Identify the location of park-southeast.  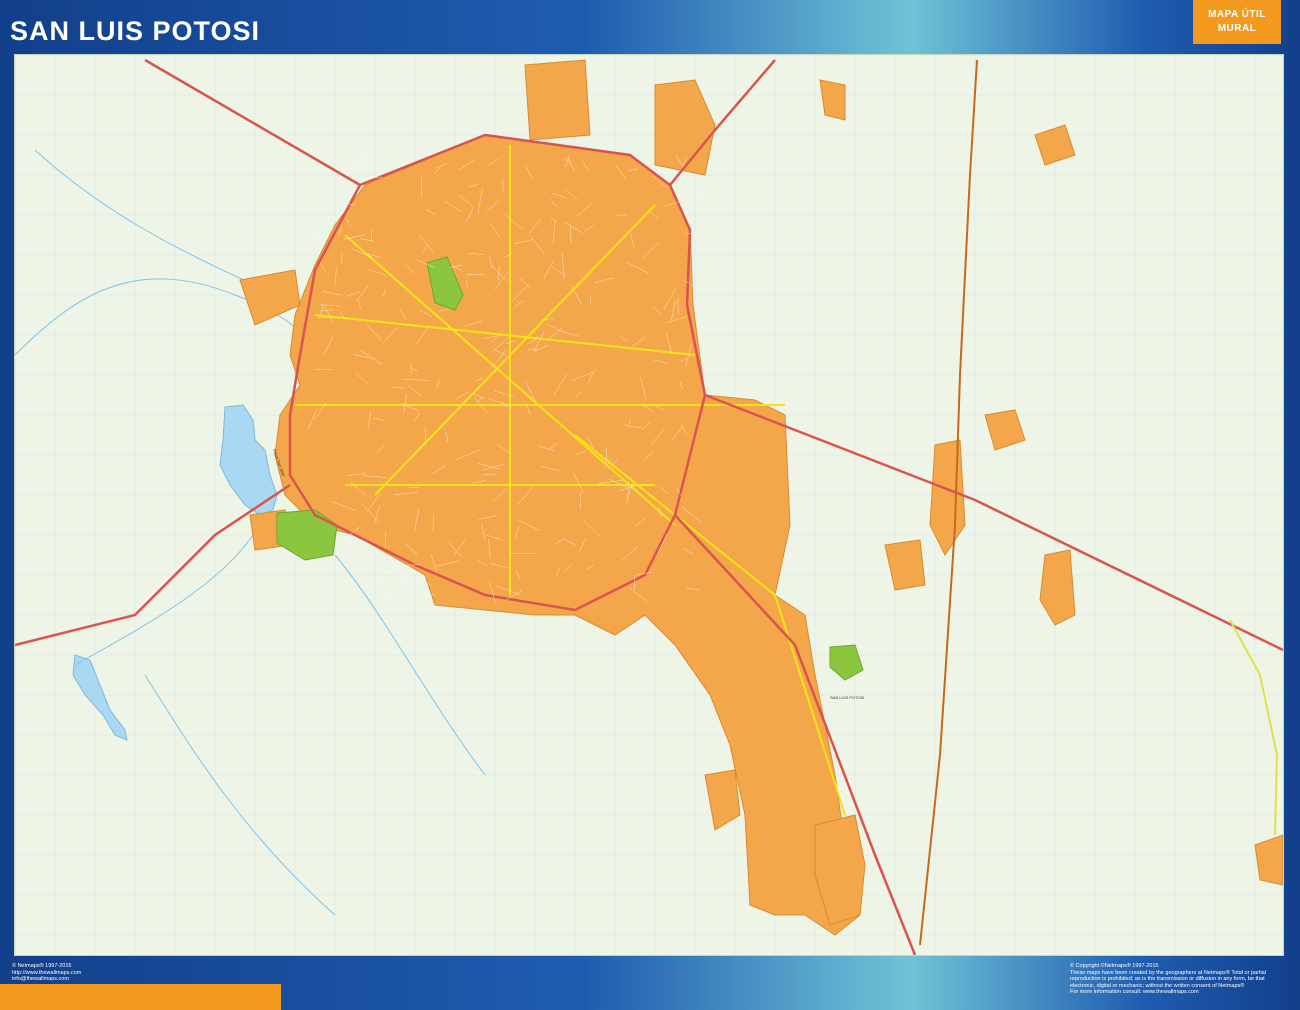
(846, 662).